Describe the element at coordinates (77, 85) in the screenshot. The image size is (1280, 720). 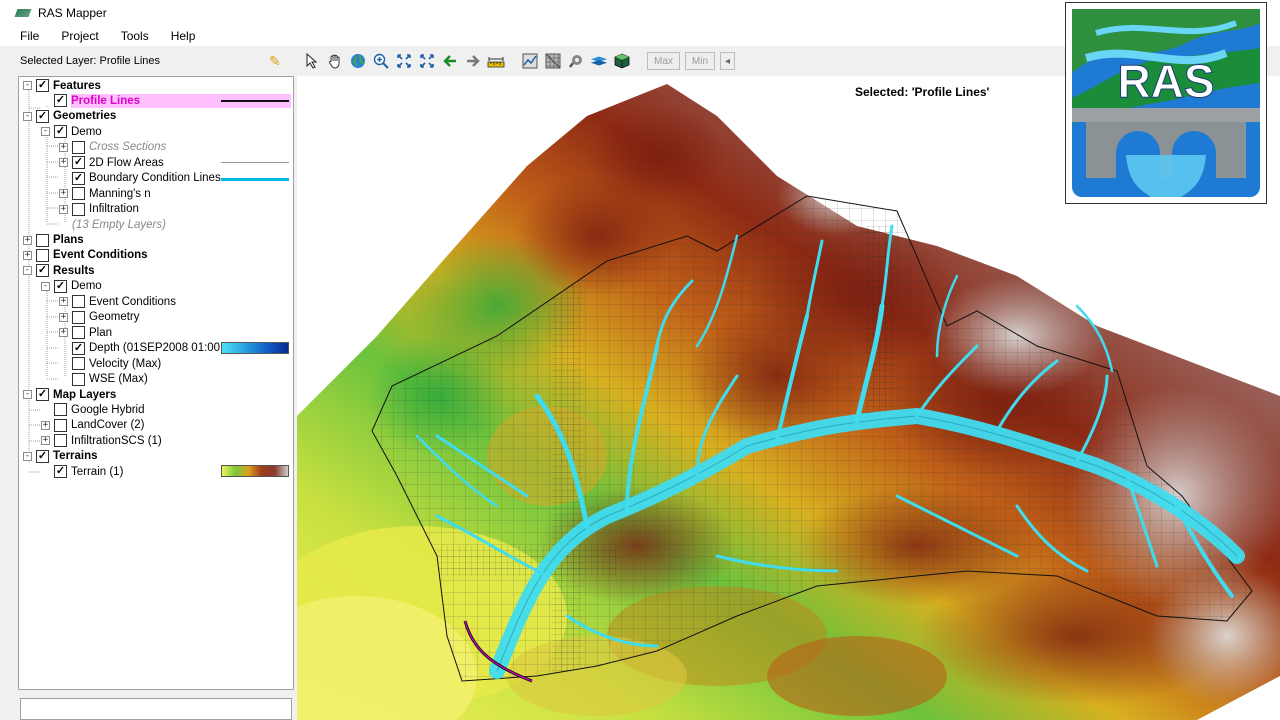
I see `tree-item-label: Features` at that location.